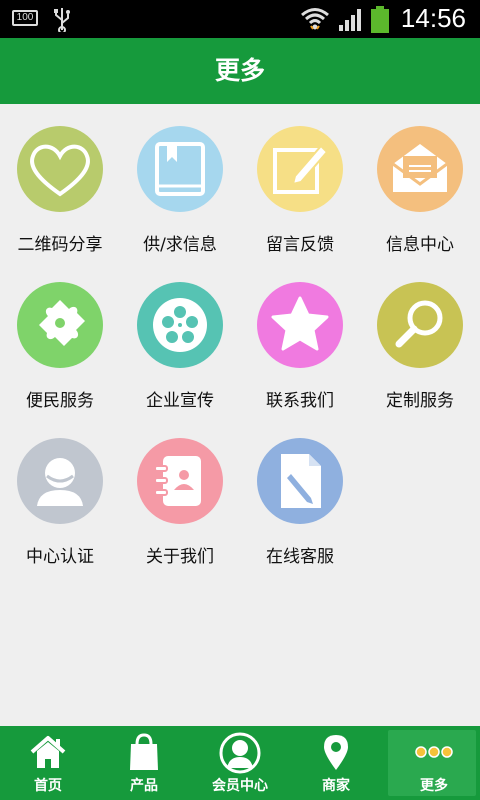 This screenshot has width=480, height=800. What do you see at coordinates (48, 786) in the screenshot?
I see `nav-label: 首页` at bounding box center [48, 786].